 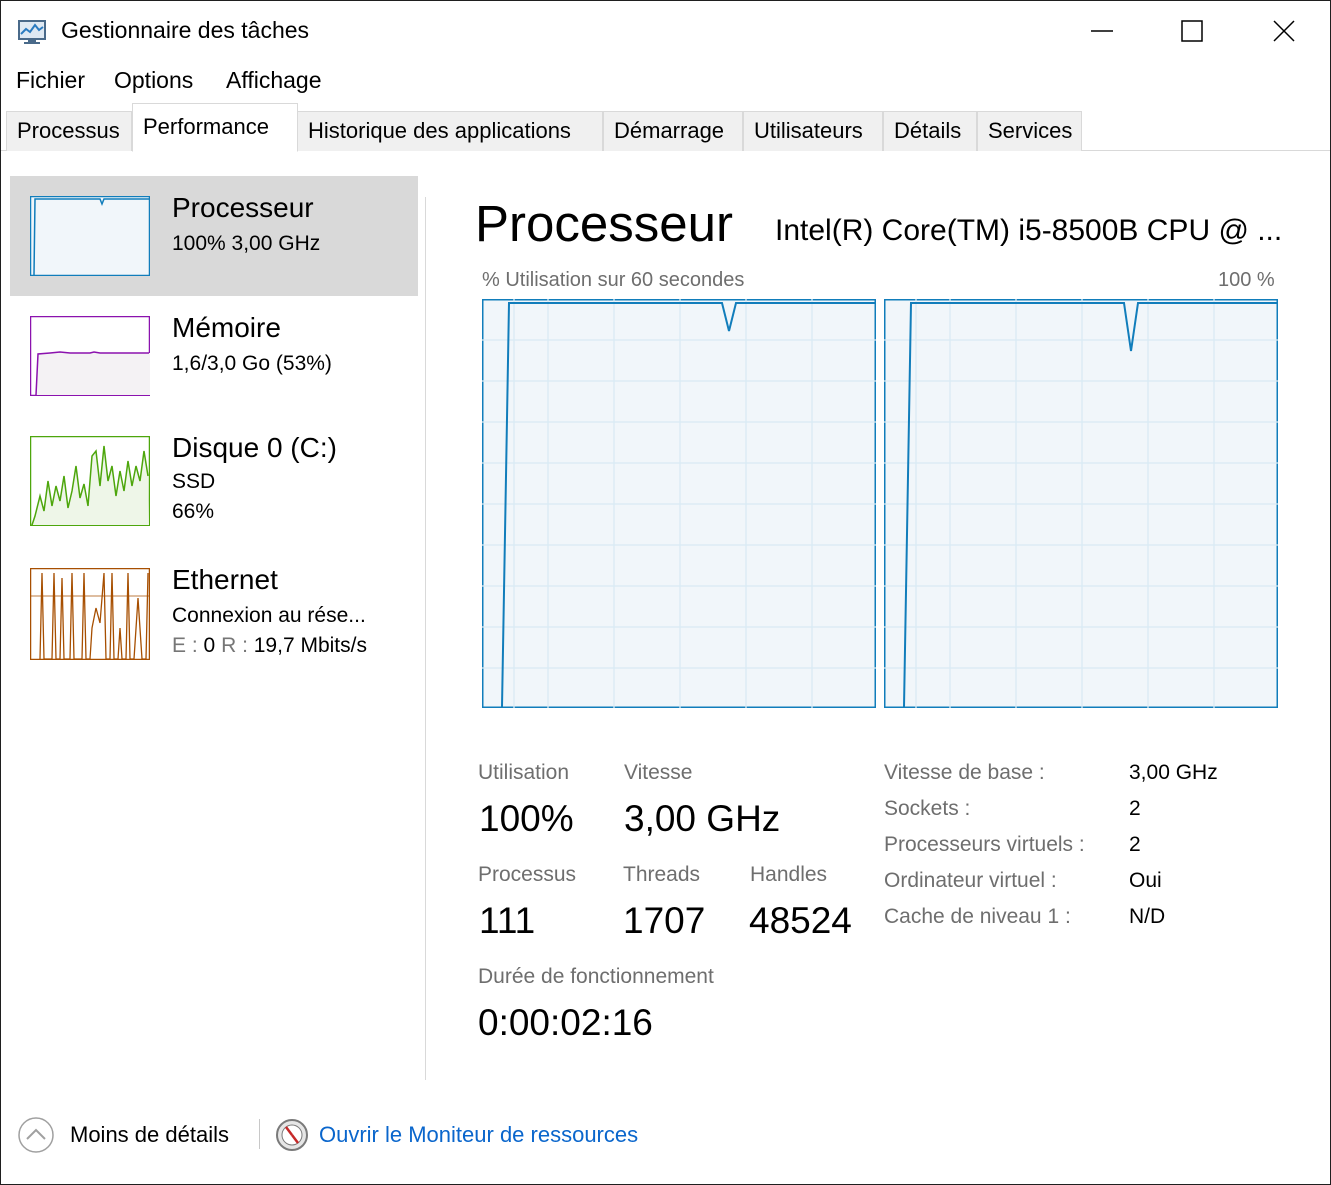 I want to click on resource-monitor-icon, so click(x=292, y=1135).